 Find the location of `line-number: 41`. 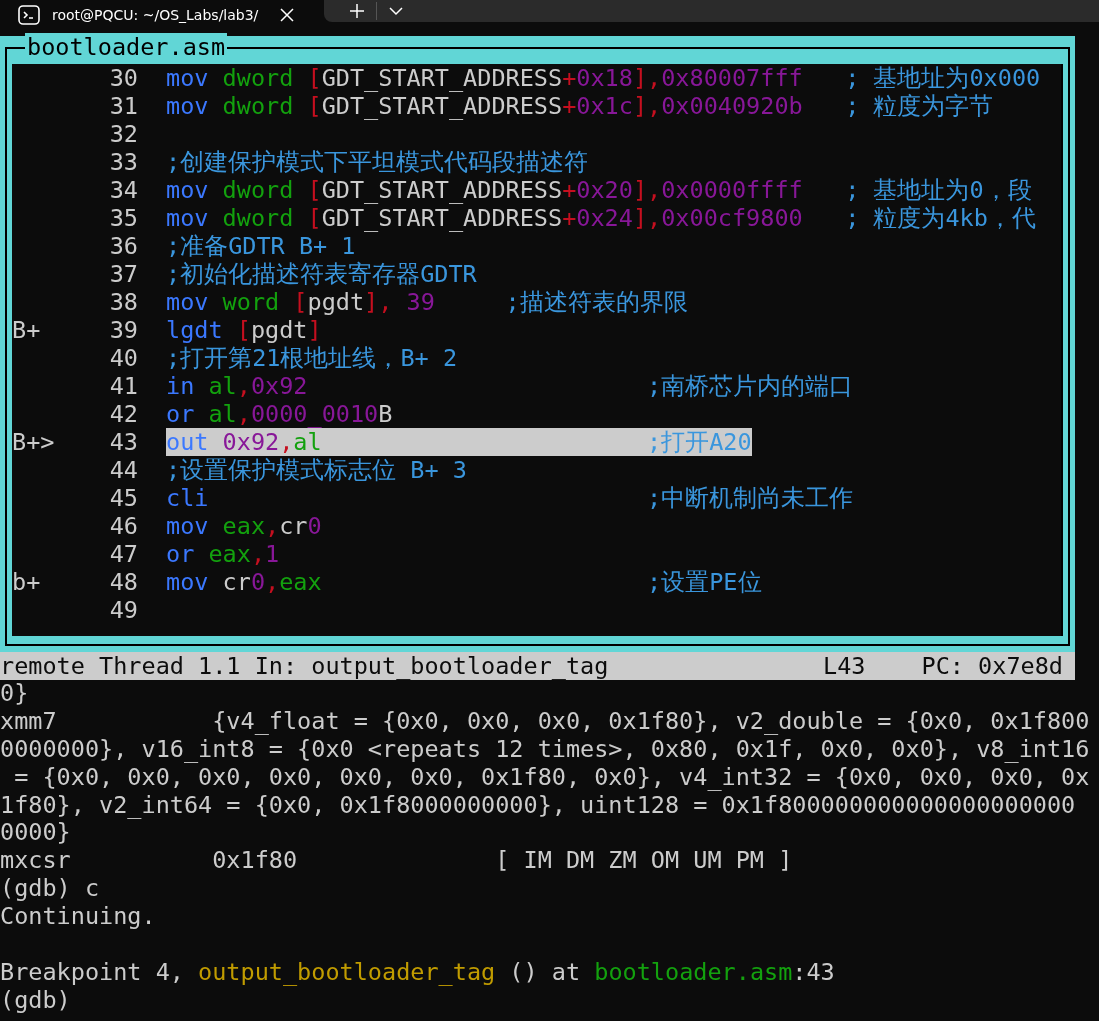

line-number: 41 is located at coordinates (123, 386).